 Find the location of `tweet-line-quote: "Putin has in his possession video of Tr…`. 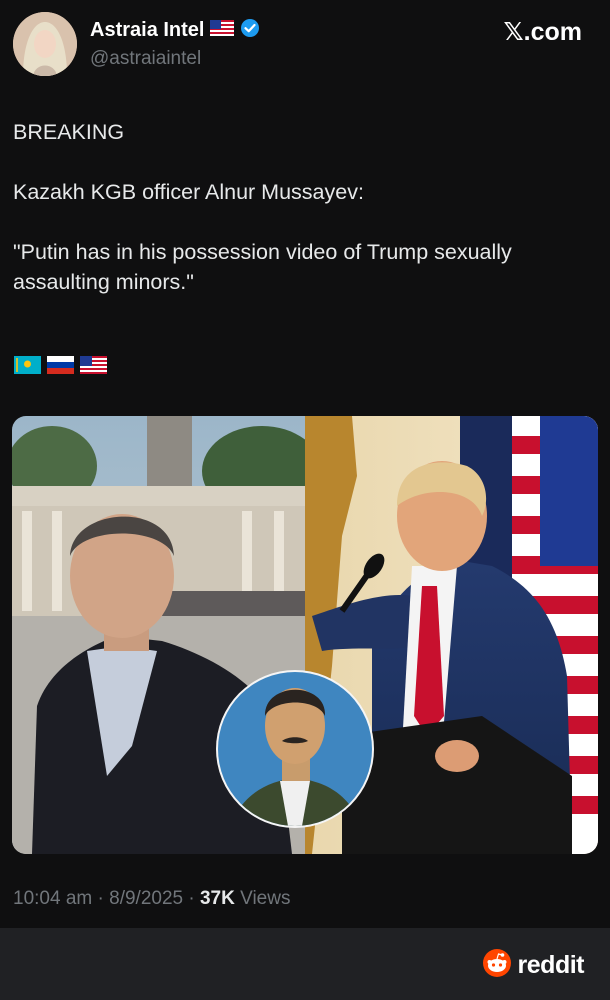

tweet-line-quote: "Putin has in his possession video of Tr… is located at coordinates (262, 267).